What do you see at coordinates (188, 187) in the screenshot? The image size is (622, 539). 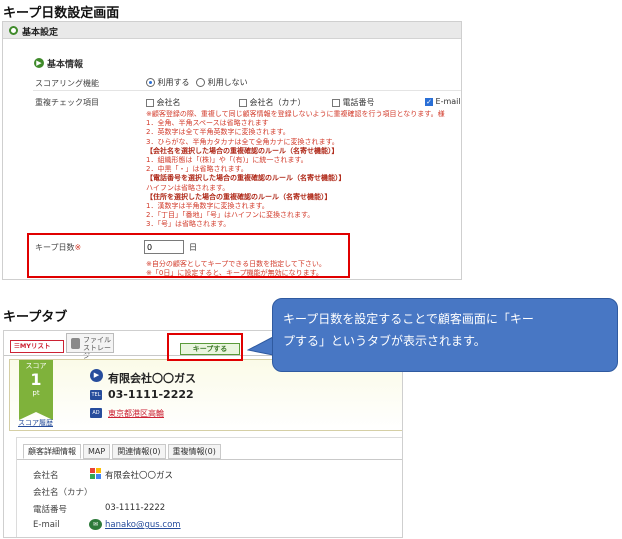 I see `dup-note-line: ハイフンは省略されます。` at bounding box center [188, 187].